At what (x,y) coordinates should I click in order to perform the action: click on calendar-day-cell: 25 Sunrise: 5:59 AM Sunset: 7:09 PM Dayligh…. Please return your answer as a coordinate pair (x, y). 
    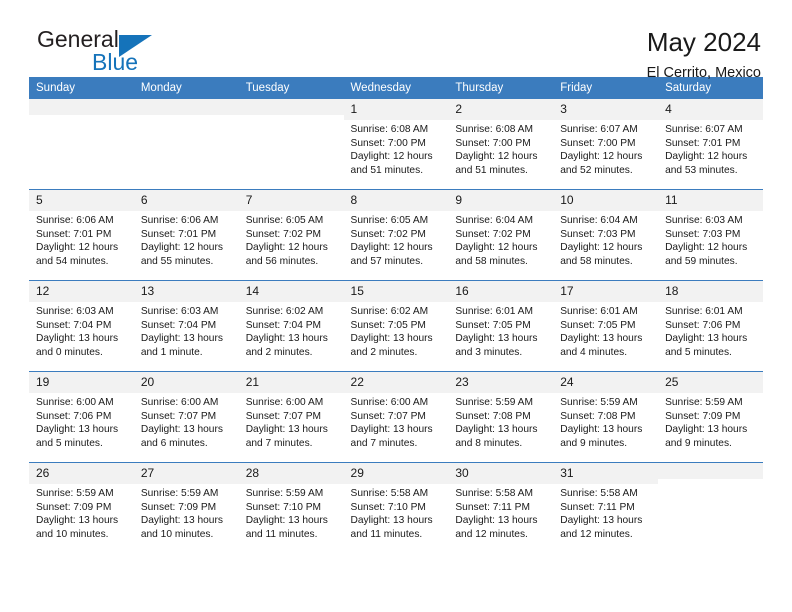
    Looking at the image, I should click on (710, 417).